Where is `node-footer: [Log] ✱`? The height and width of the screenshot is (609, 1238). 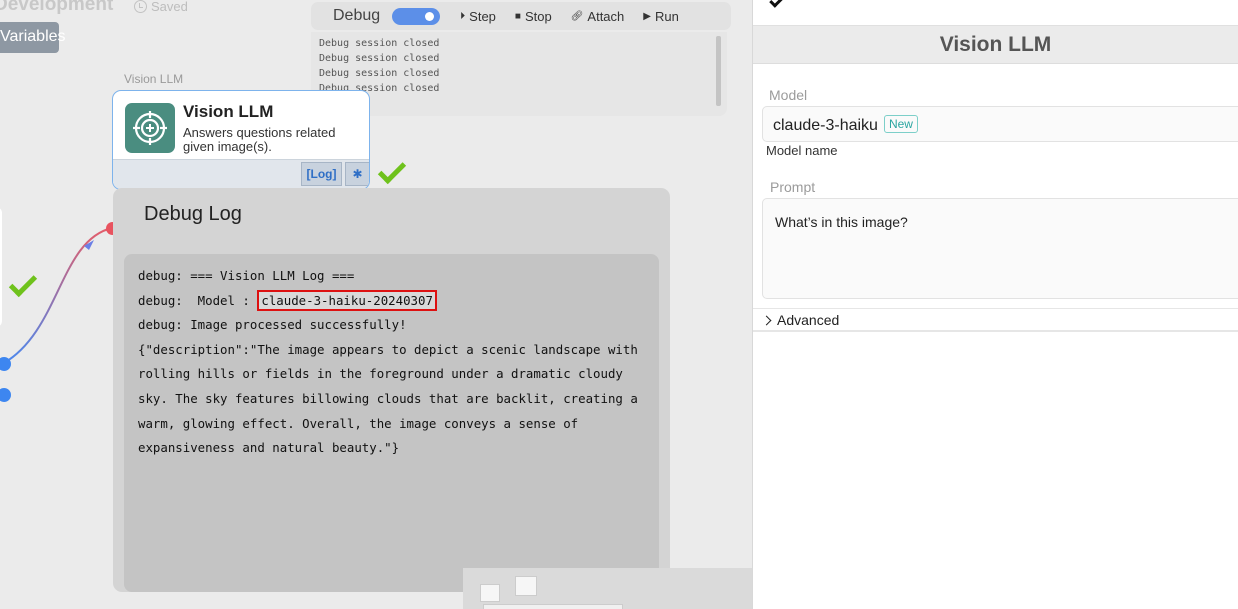
node-footer: [Log] ✱ is located at coordinates (241, 174).